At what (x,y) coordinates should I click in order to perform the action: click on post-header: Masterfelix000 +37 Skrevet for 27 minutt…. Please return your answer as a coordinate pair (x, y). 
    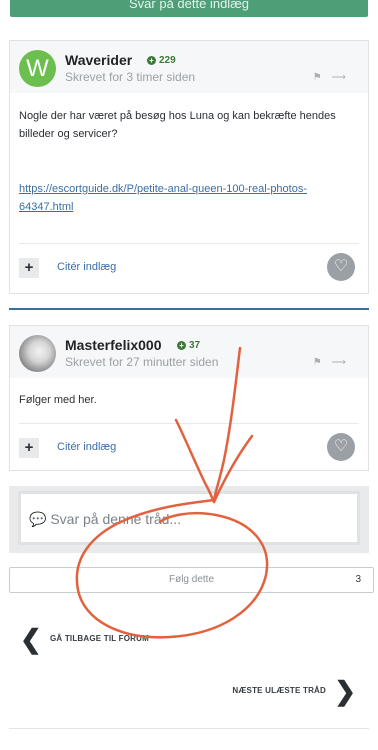
    Looking at the image, I should click on (189, 352).